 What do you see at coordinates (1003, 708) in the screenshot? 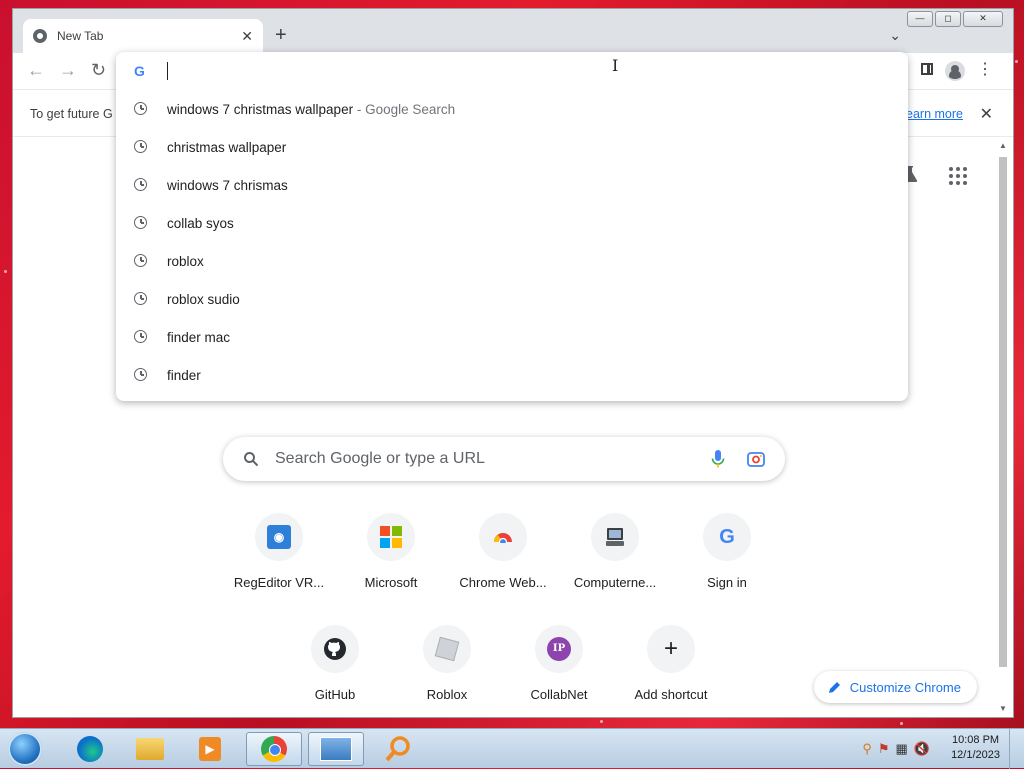
I see `scroll-down-arrow-icon: ▼` at bounding box center [1003, 708].